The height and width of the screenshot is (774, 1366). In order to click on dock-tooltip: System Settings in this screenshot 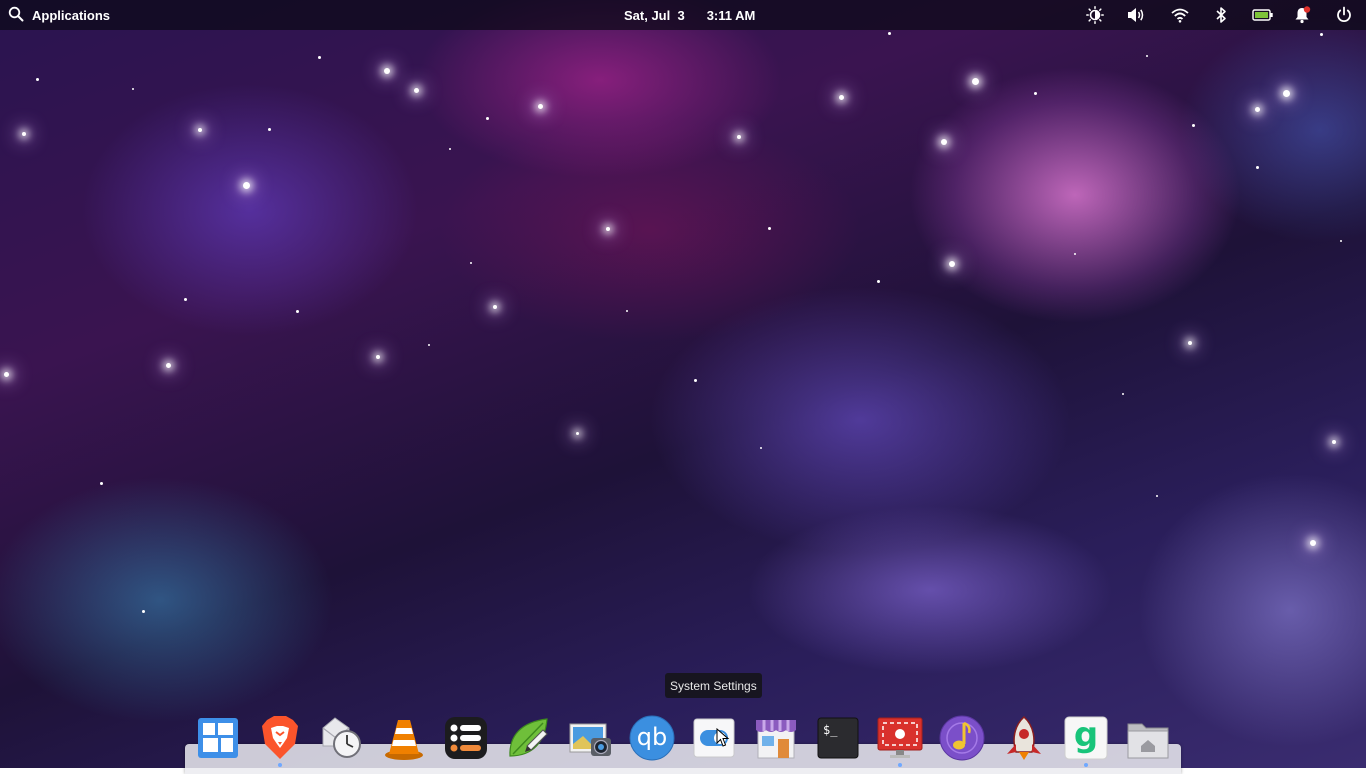, I will do `click(713, 685)`.